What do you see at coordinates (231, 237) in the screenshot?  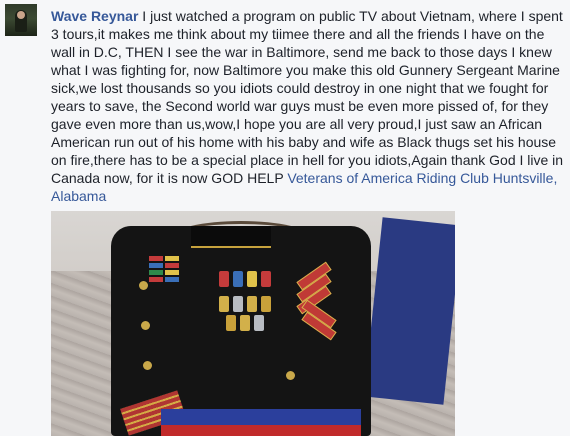 I see `photo-collar` at bounding box center [231, 237].